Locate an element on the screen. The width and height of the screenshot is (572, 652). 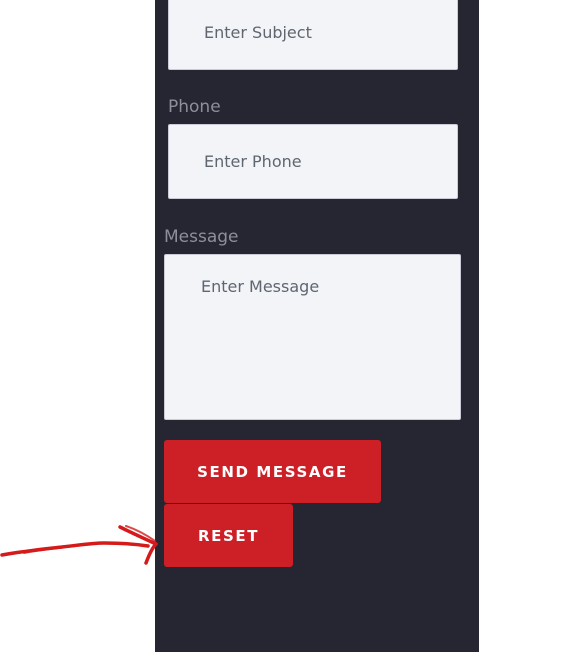
message-label: Message is located at coordinates (201, 237).